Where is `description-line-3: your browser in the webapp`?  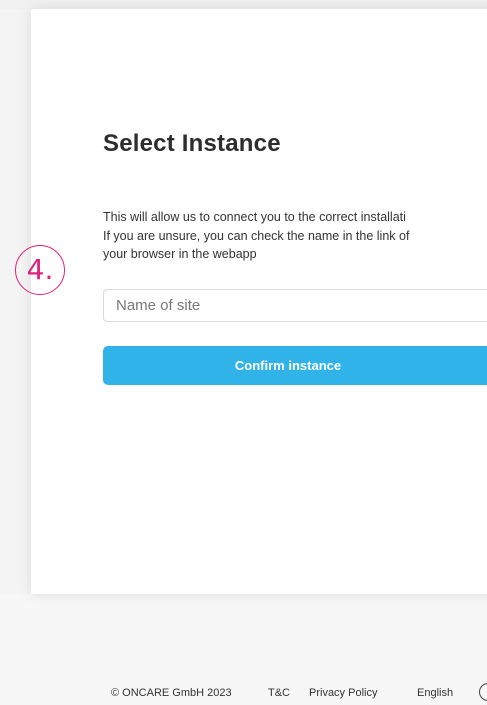 description-line-3: your browser in the webapp is located at coordinates (180, 254).